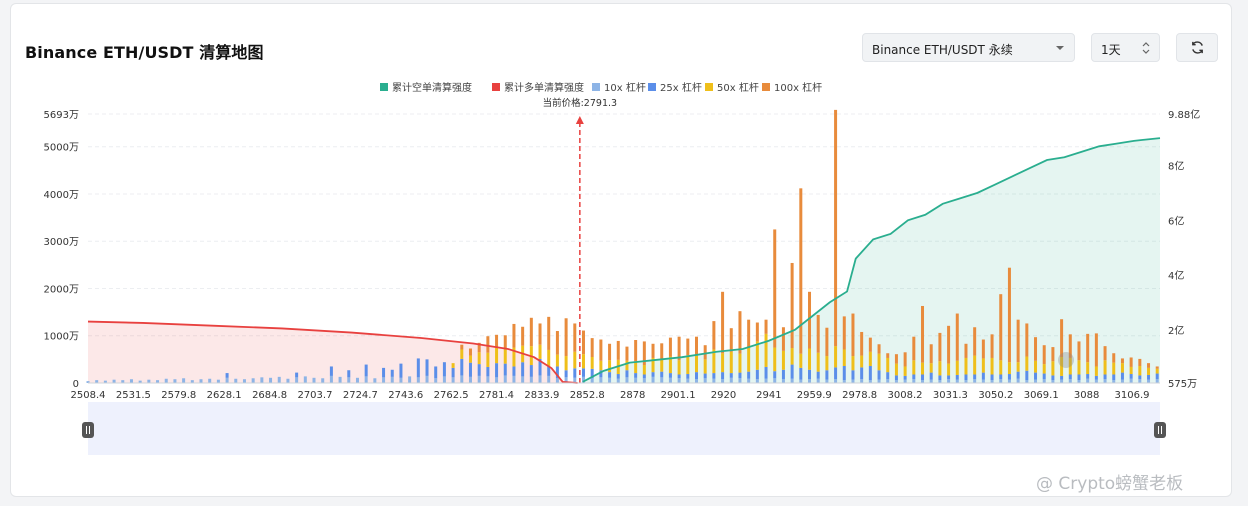  Describe the element at coordinates (224, 395) in the screenshot. I see `x-tick-label: 2628.1` at that location.